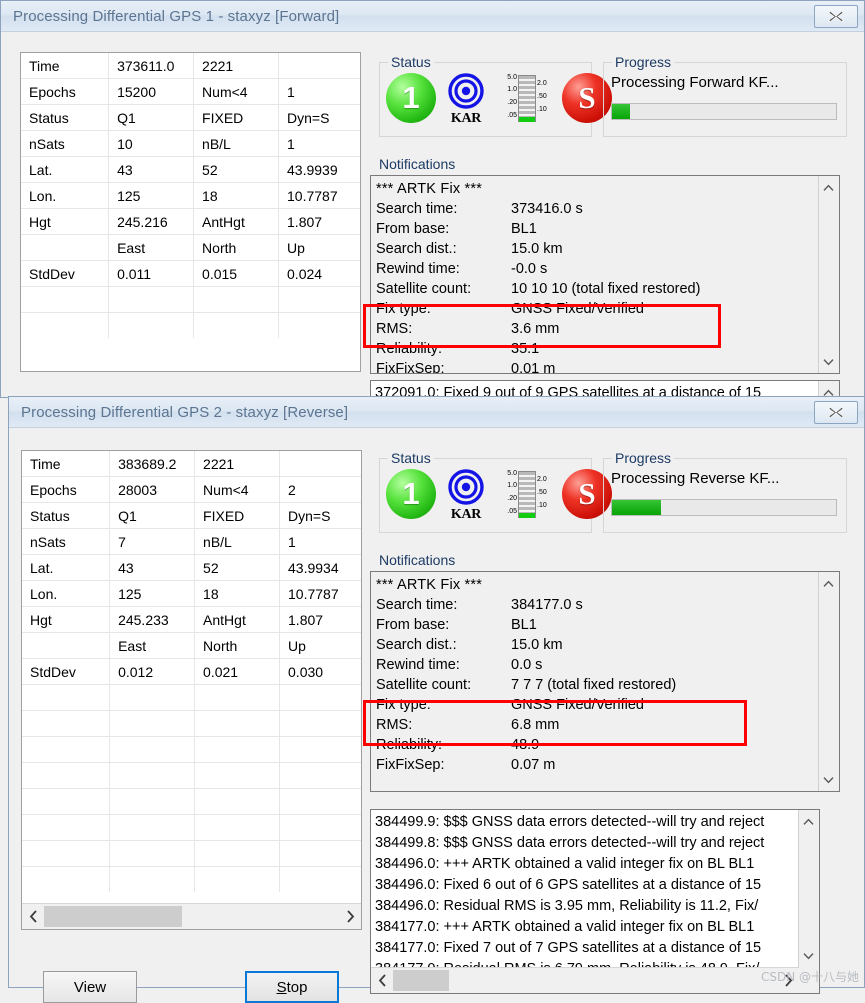  I want to click on cell: 125, so click(152, 593).